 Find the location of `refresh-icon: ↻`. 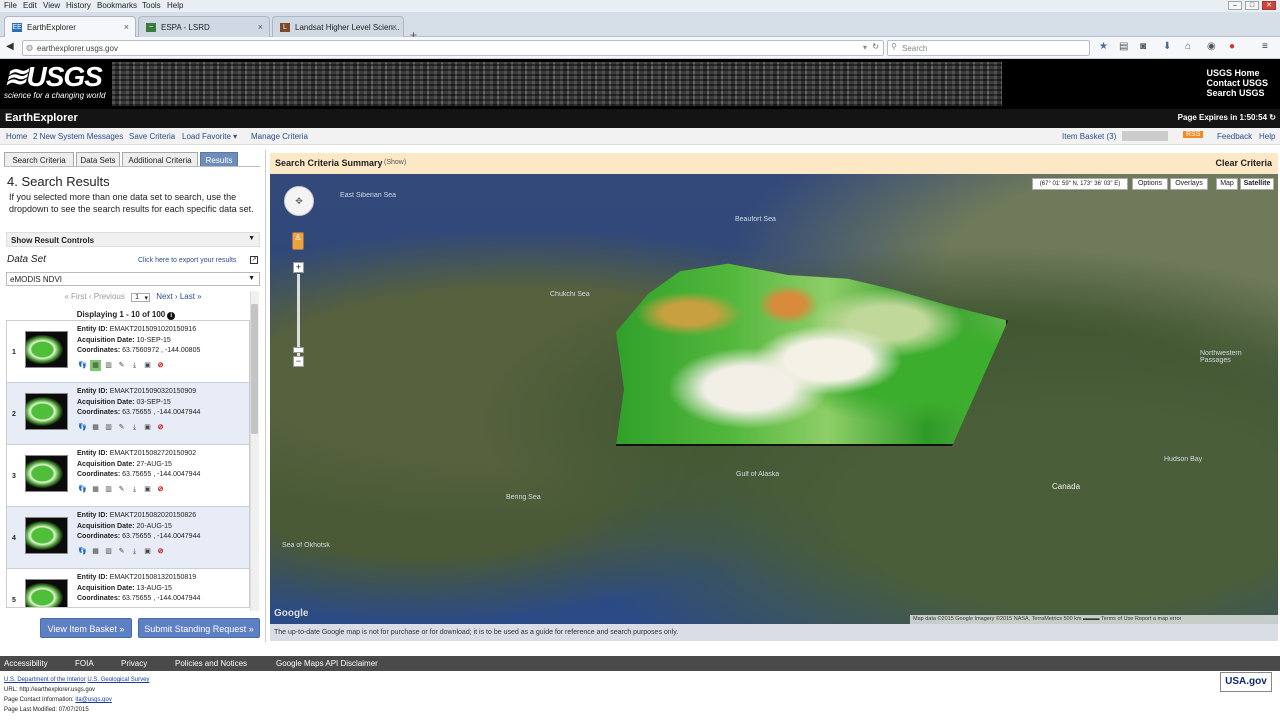

refresh-icon: ↻ is located at coordinates (1272, 117).